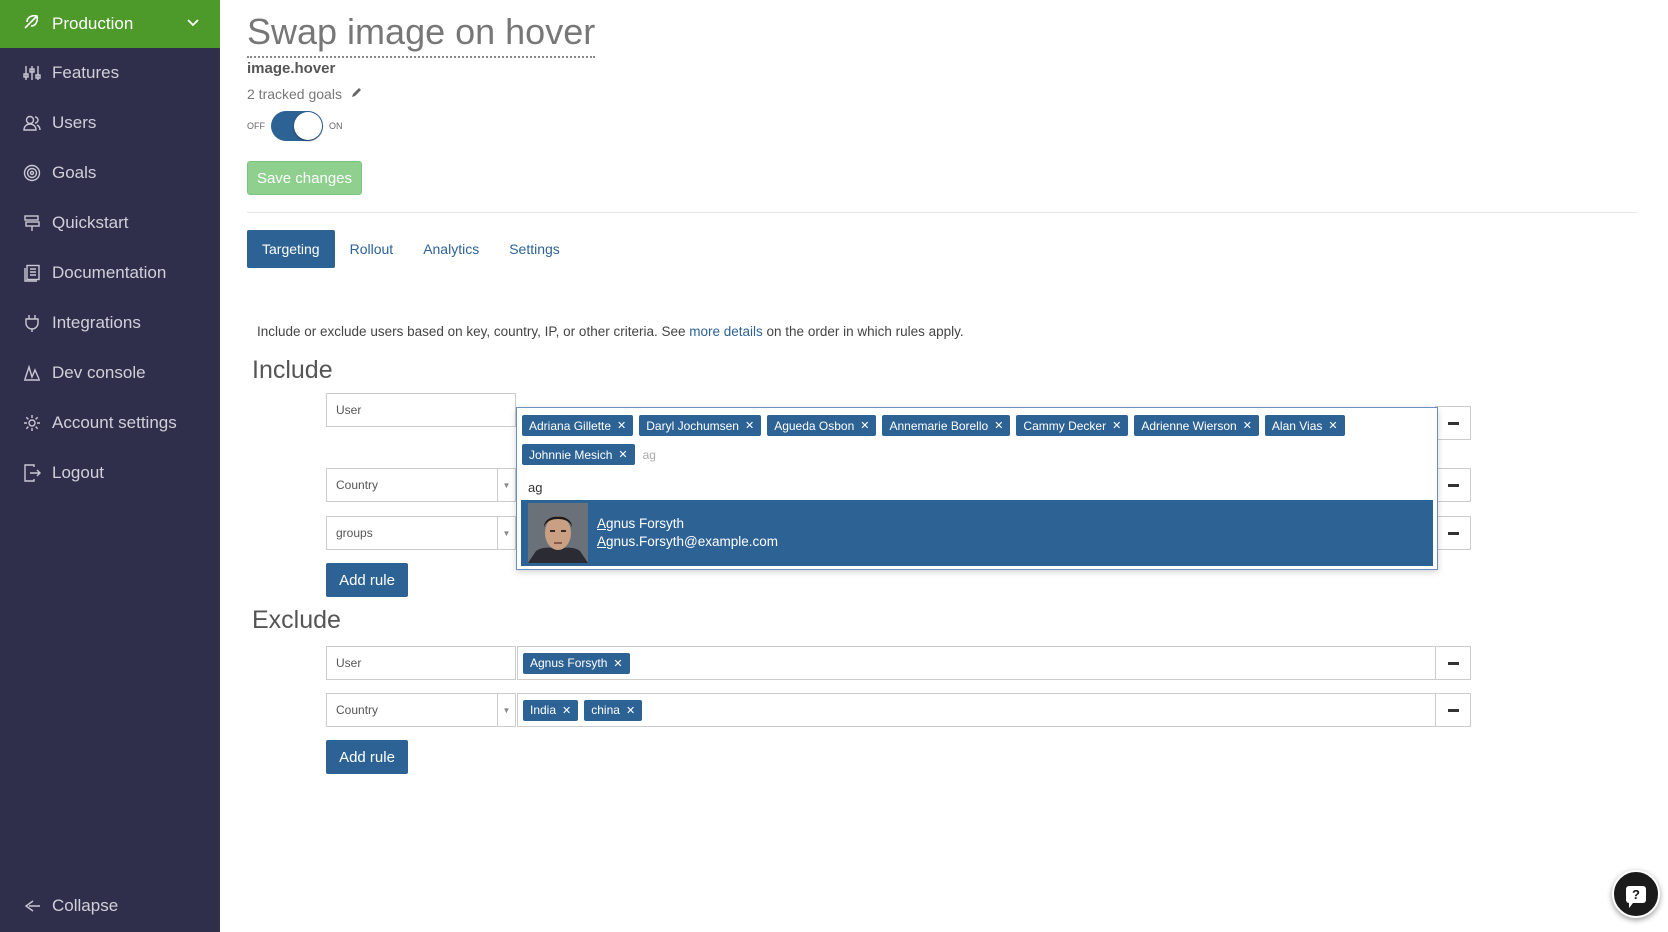 This screenshot has width=1668, height=932. I want to click on suggestion-text: Agnus Forsyth Agnus.Forsyth@example.com, so click(687, 533).